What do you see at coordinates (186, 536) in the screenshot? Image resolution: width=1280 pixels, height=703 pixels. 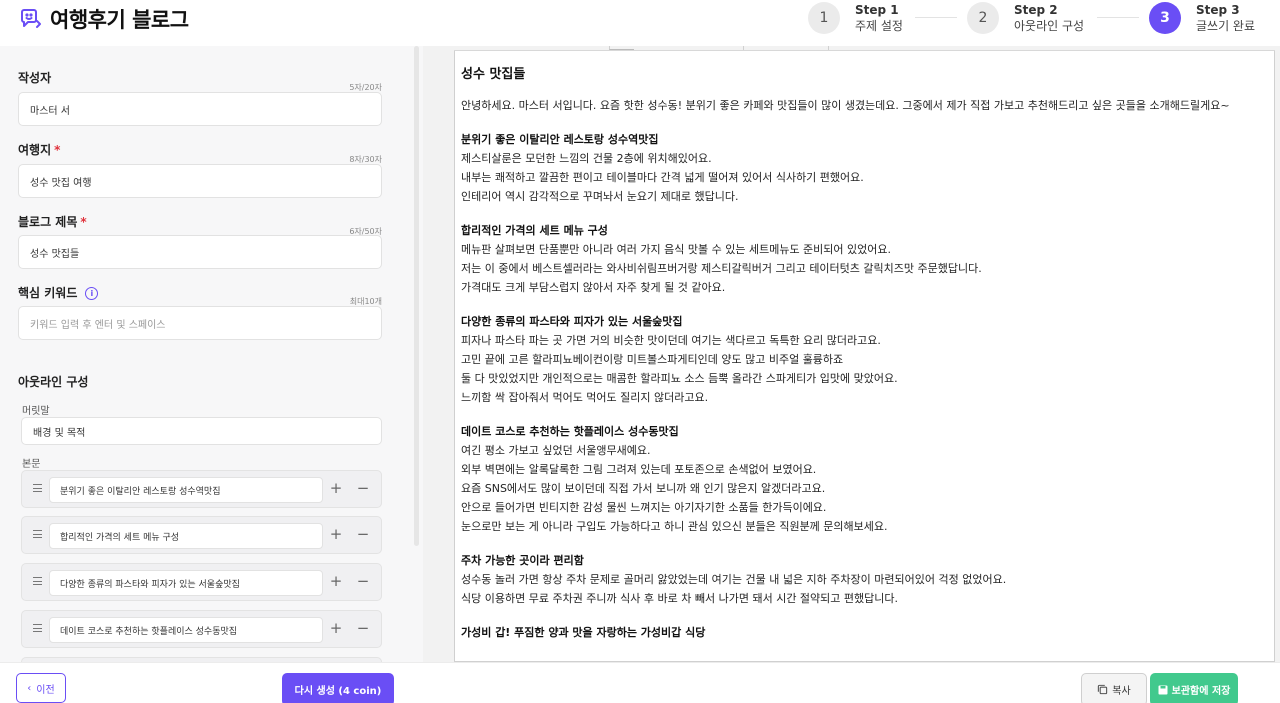 I see `outline-row-input: 합리적인 가격의 세트 메뉴 구성` at bounding box center [186, 536].